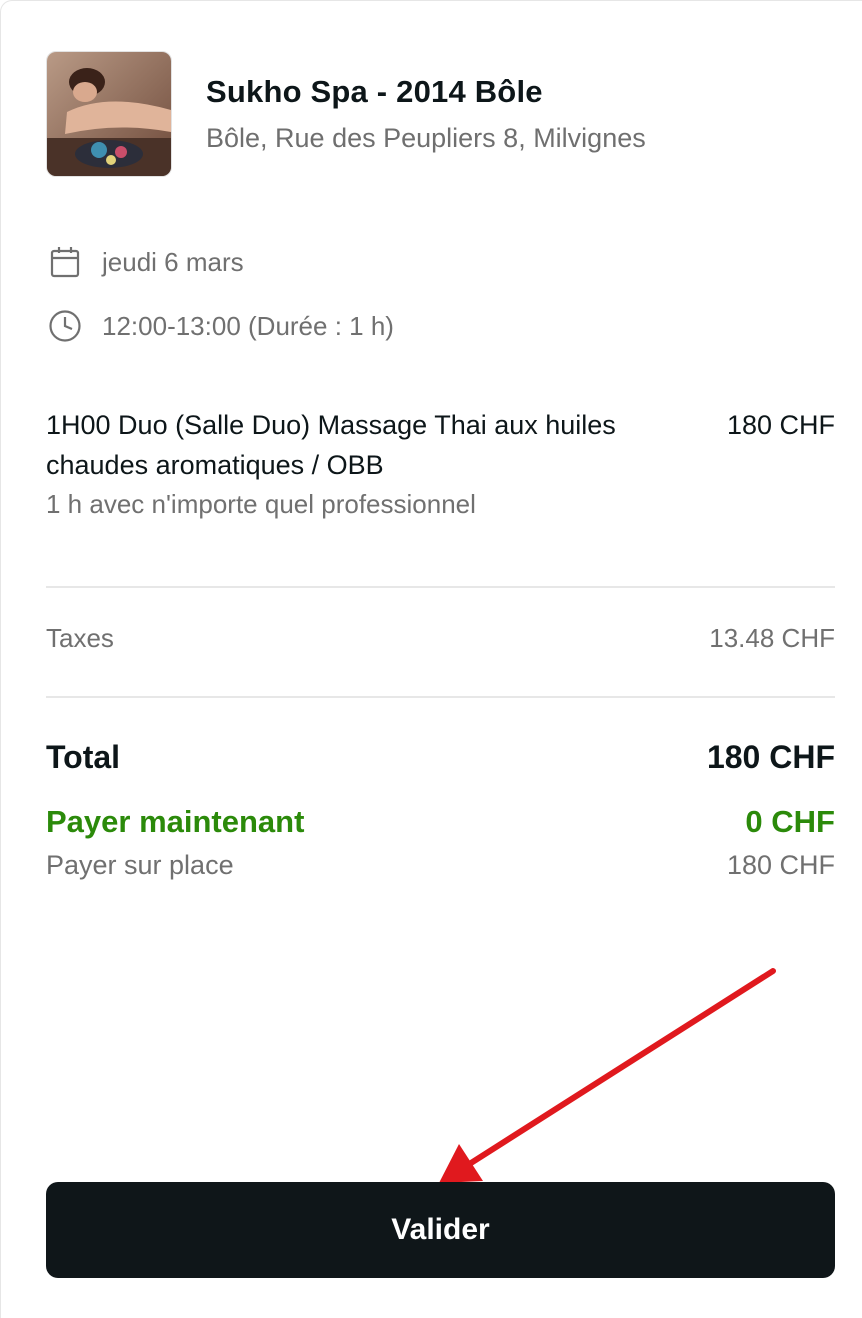  What do you see at coordinates (780, 425) in the screenshot?
I see `service-price: 180 CHF` at bounding box center [780, 425].